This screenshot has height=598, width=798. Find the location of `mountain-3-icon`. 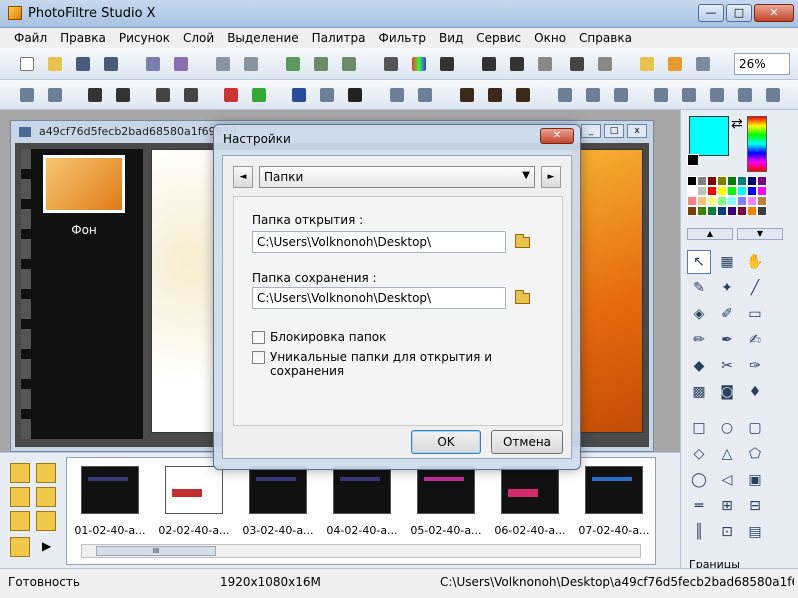

mountain-3-icon is located at coordinates (717, 95).